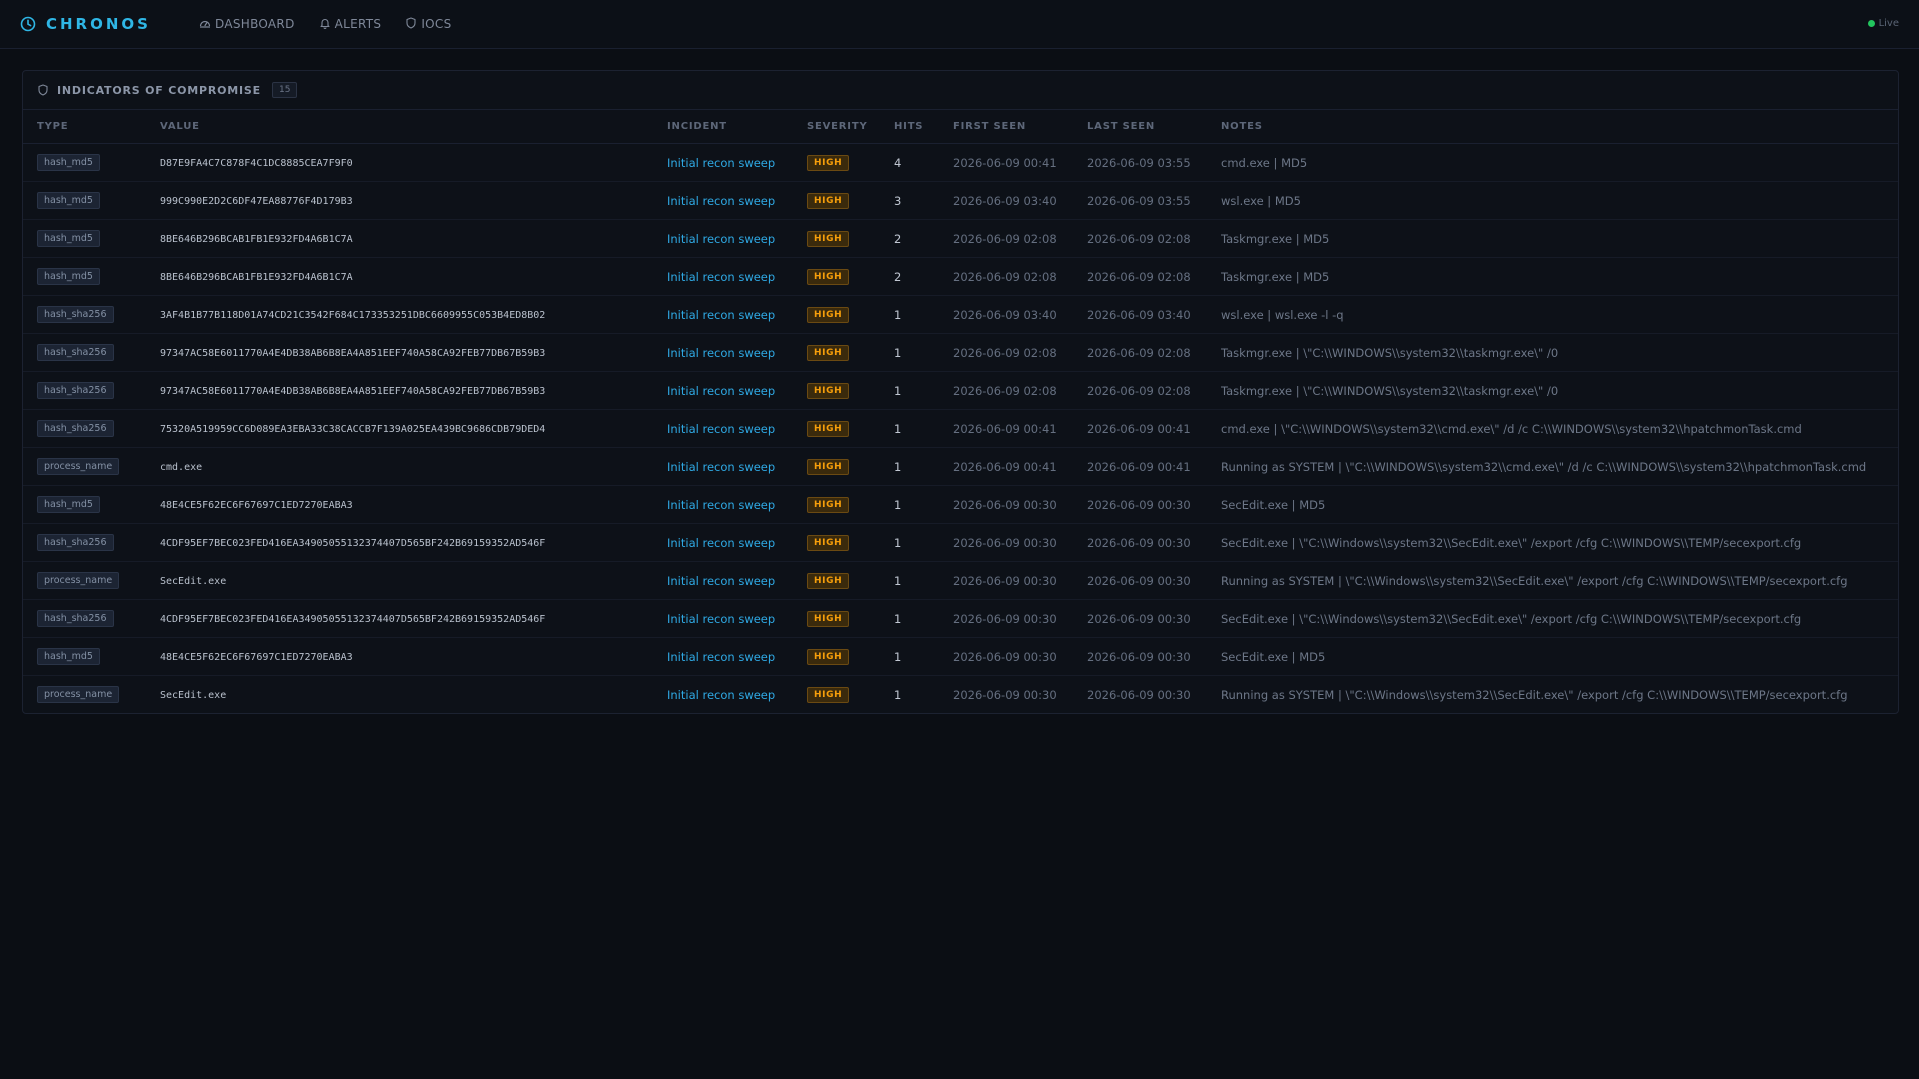 The image size is (1919, 1079). What do you see at coordinates (828, 656) in the screenshot?
I see `severity-badge: HIGH` at bounding box center [828, 656].